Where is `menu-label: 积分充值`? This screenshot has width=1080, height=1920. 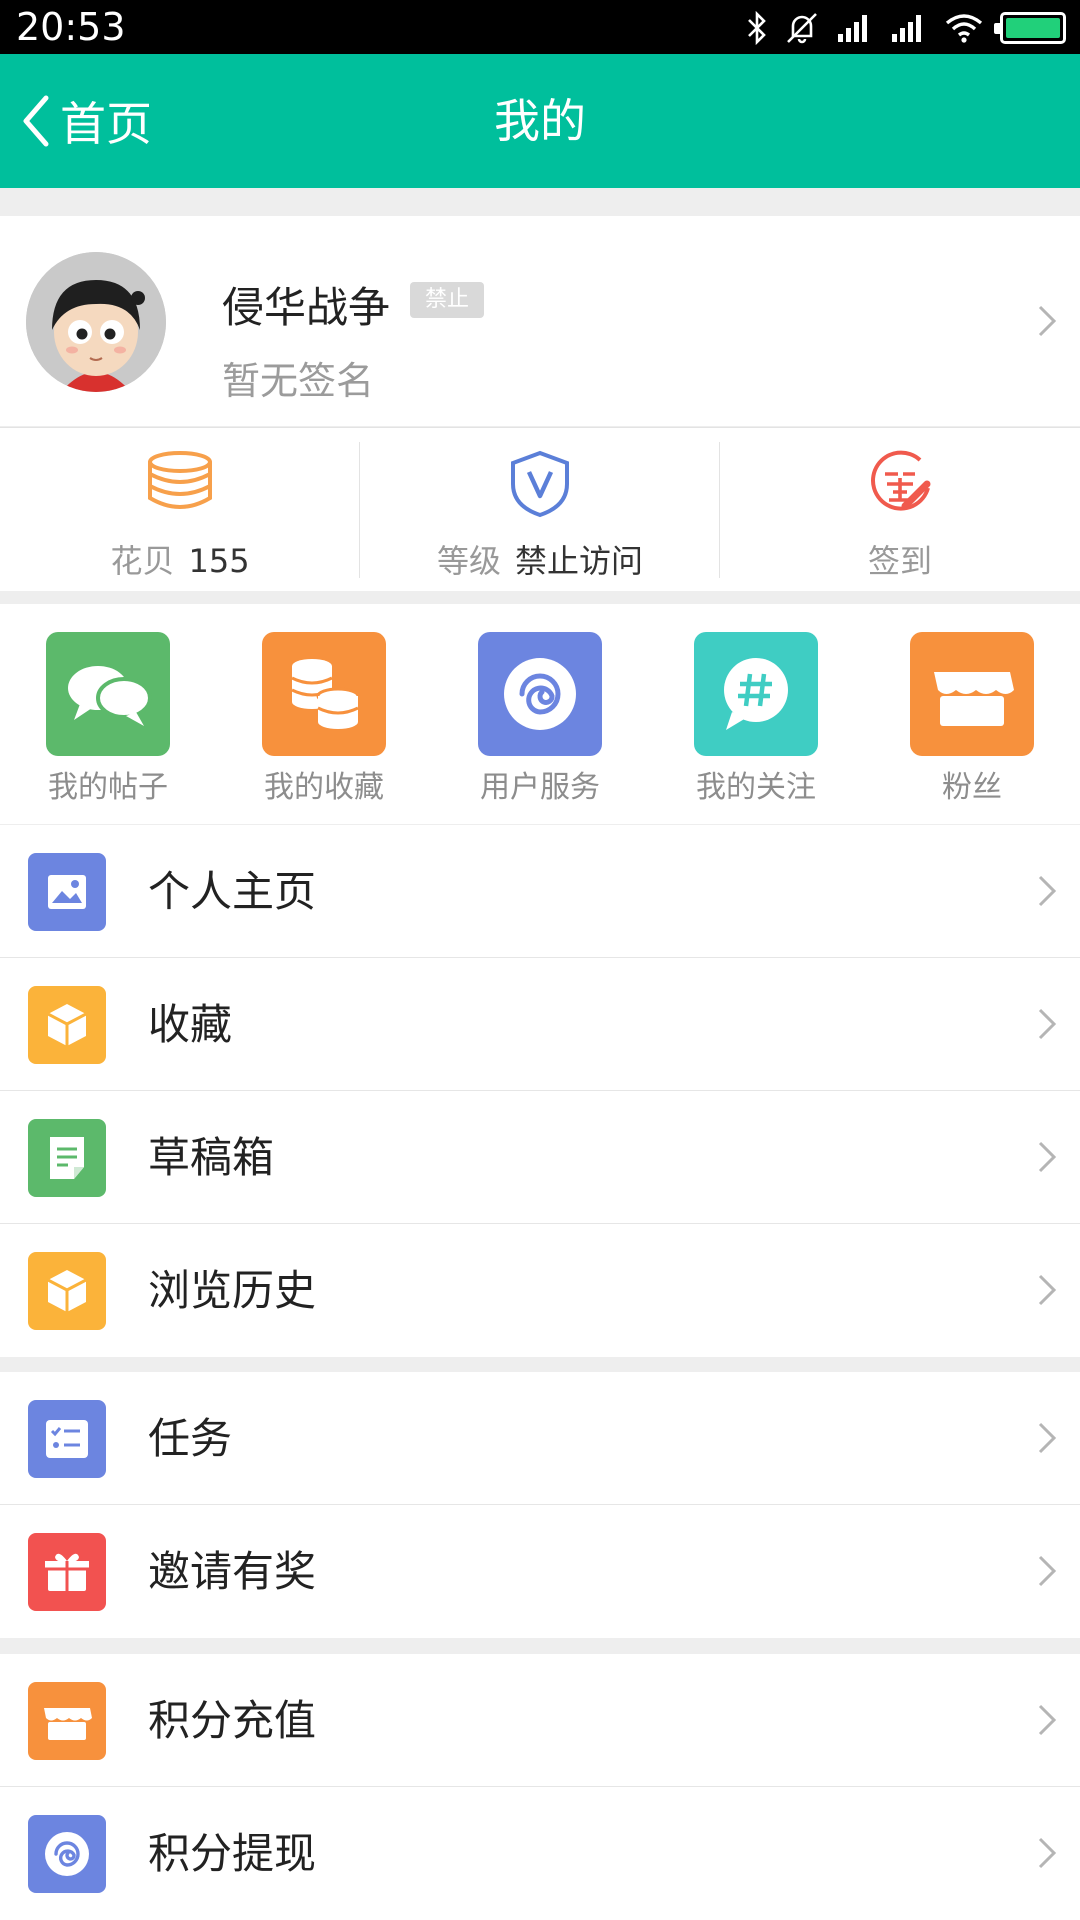
menu-label: 积分充值 is located at coordinates (232, 1720).